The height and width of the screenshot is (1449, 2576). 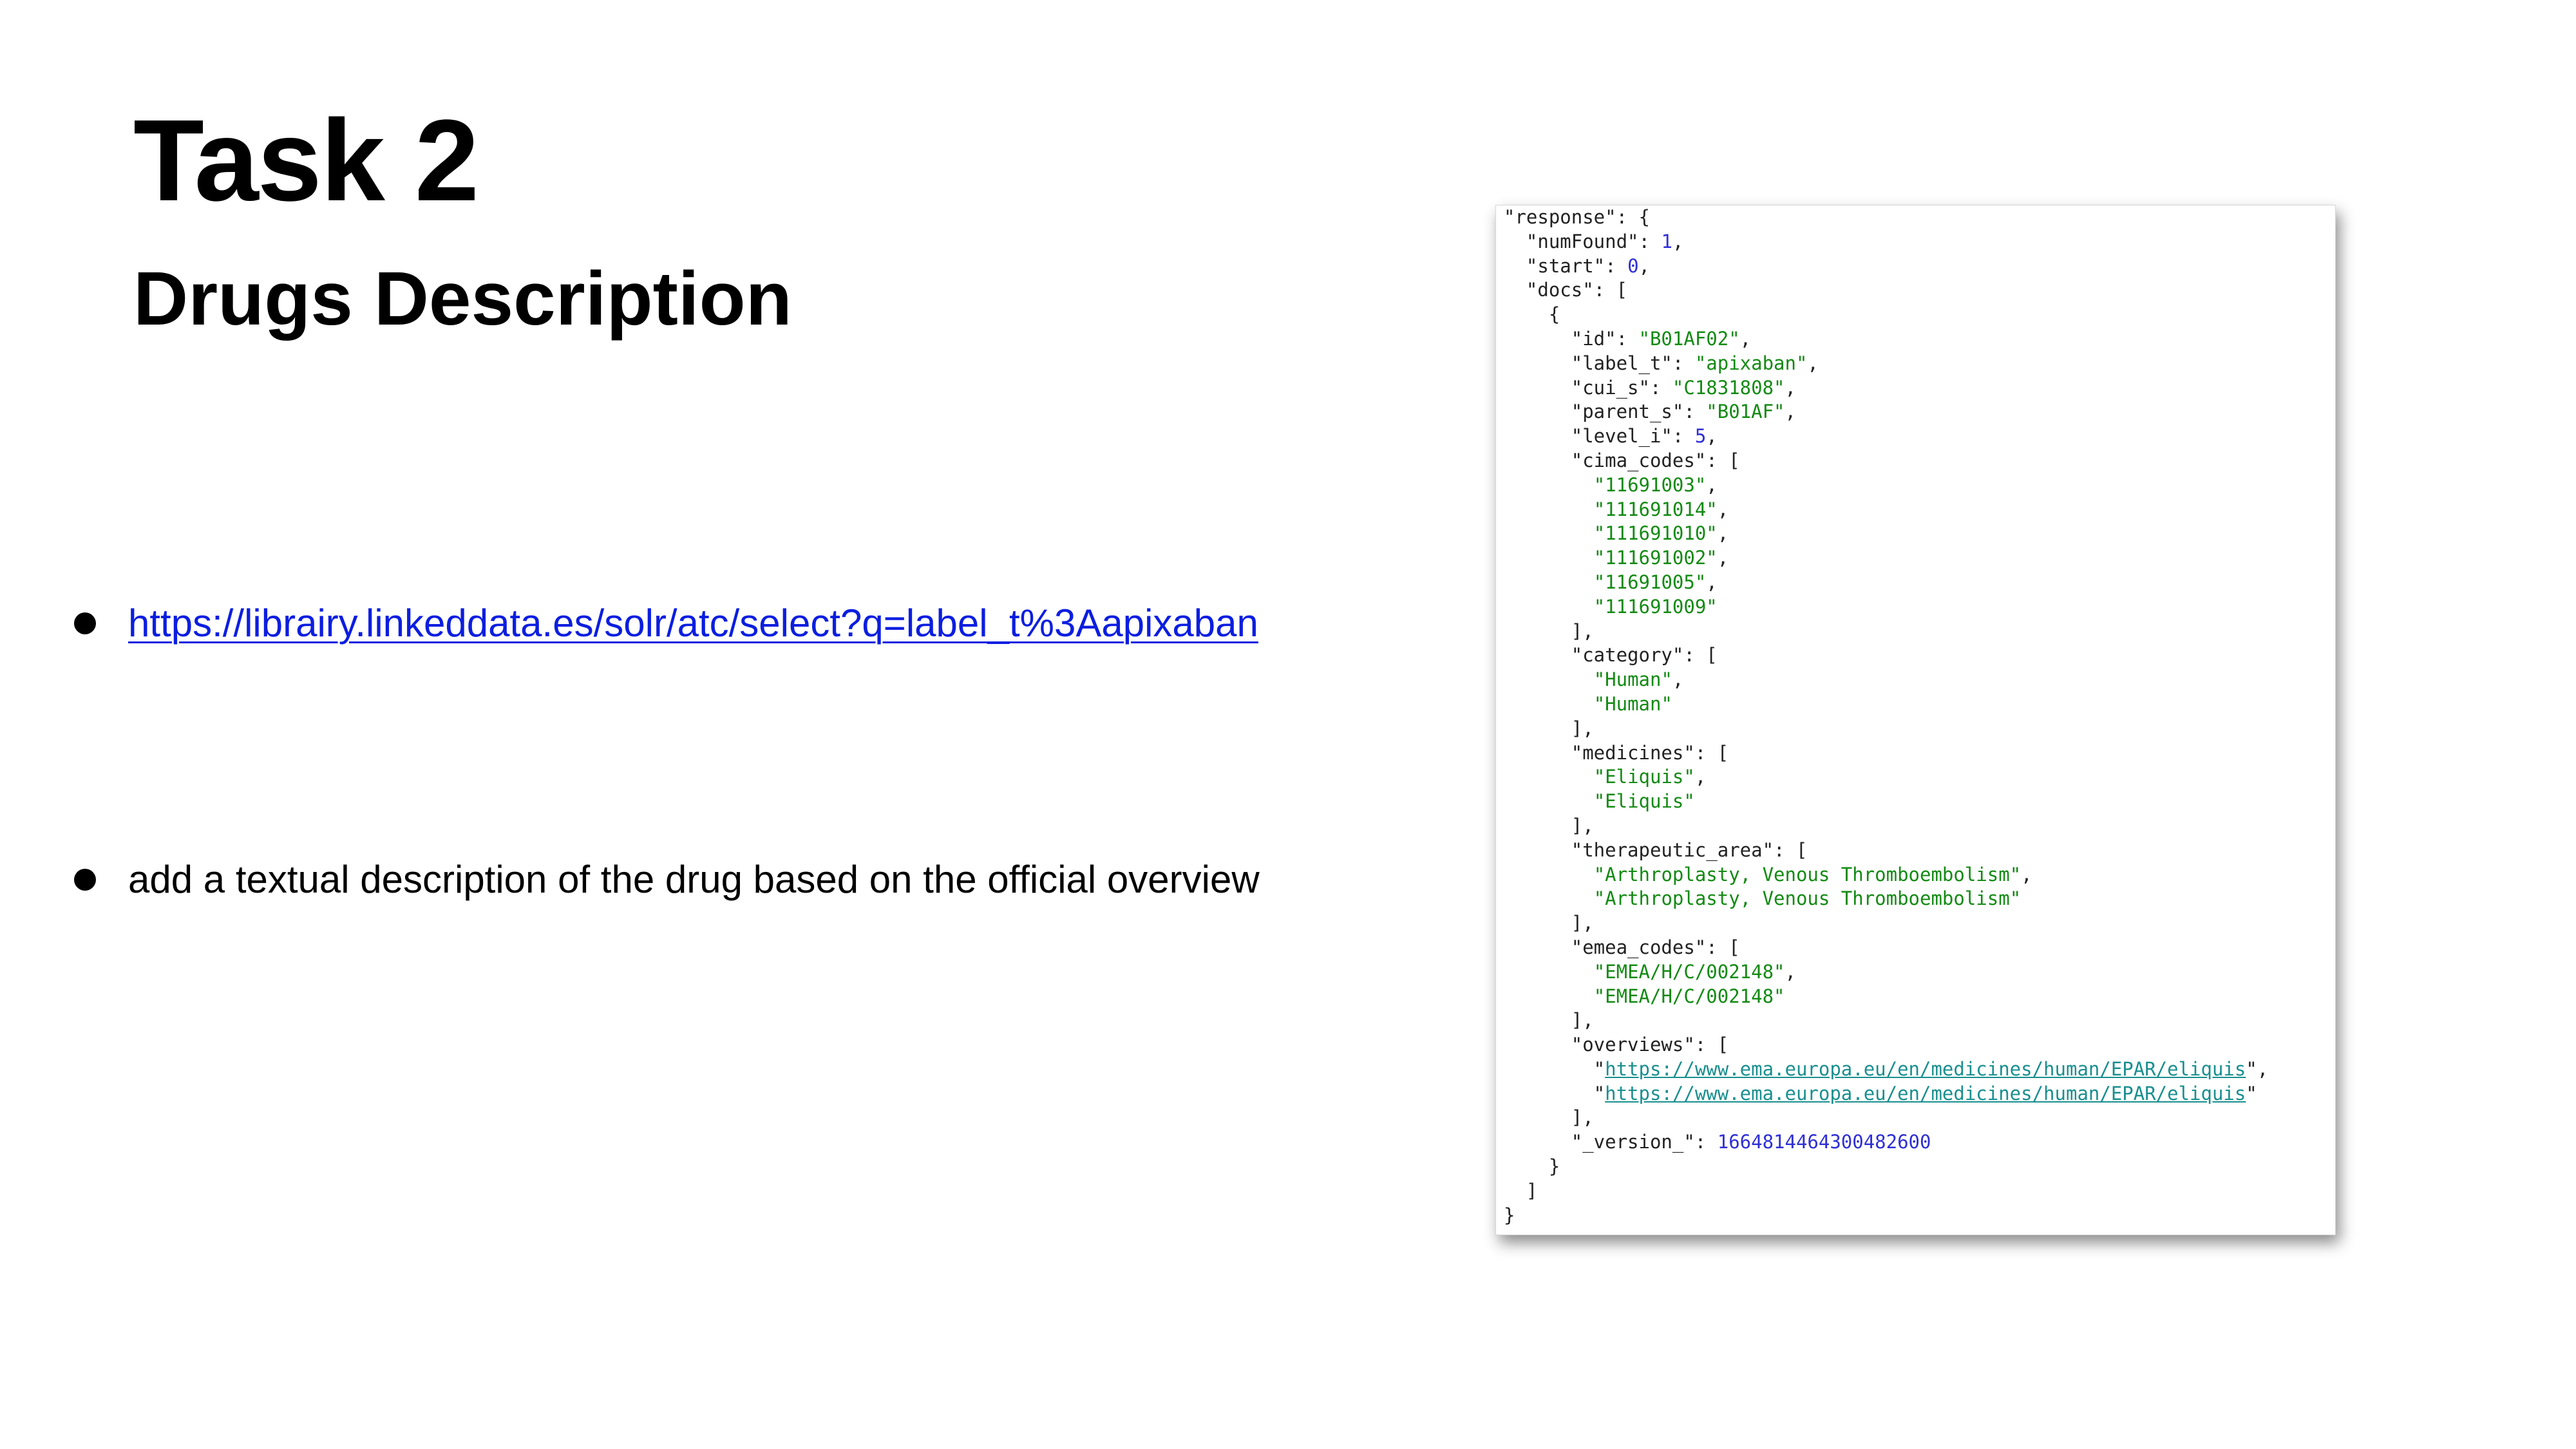 What do you see at coordinates (1650, 582) in the screenshot?
I see `json-cima-code: "11691005"` at bounding box center [1650, 582].